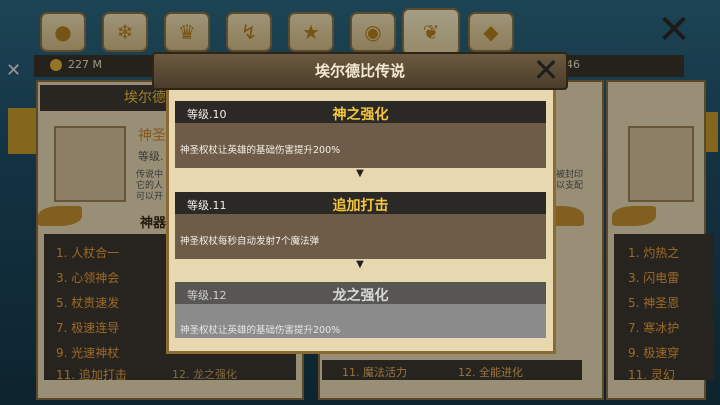 The width and height of the screenshot is (720, 405). I want to click on upgrade-name: 追加打击, so click(360, 206).